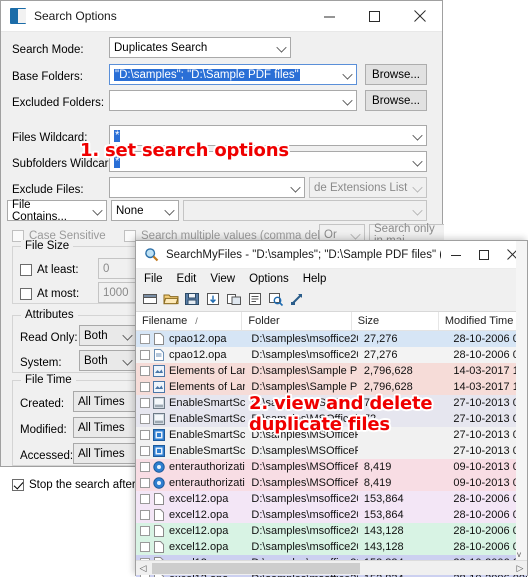 This screenshot has width=528, height=577. I want to click on exclude-files-input, so click(207, 187).